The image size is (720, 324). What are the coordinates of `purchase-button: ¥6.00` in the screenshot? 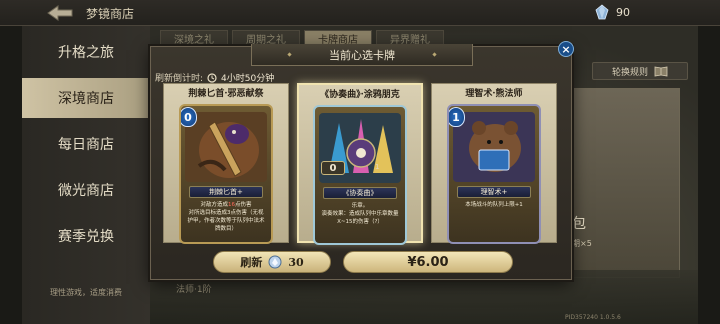 It's located at (428, 262).